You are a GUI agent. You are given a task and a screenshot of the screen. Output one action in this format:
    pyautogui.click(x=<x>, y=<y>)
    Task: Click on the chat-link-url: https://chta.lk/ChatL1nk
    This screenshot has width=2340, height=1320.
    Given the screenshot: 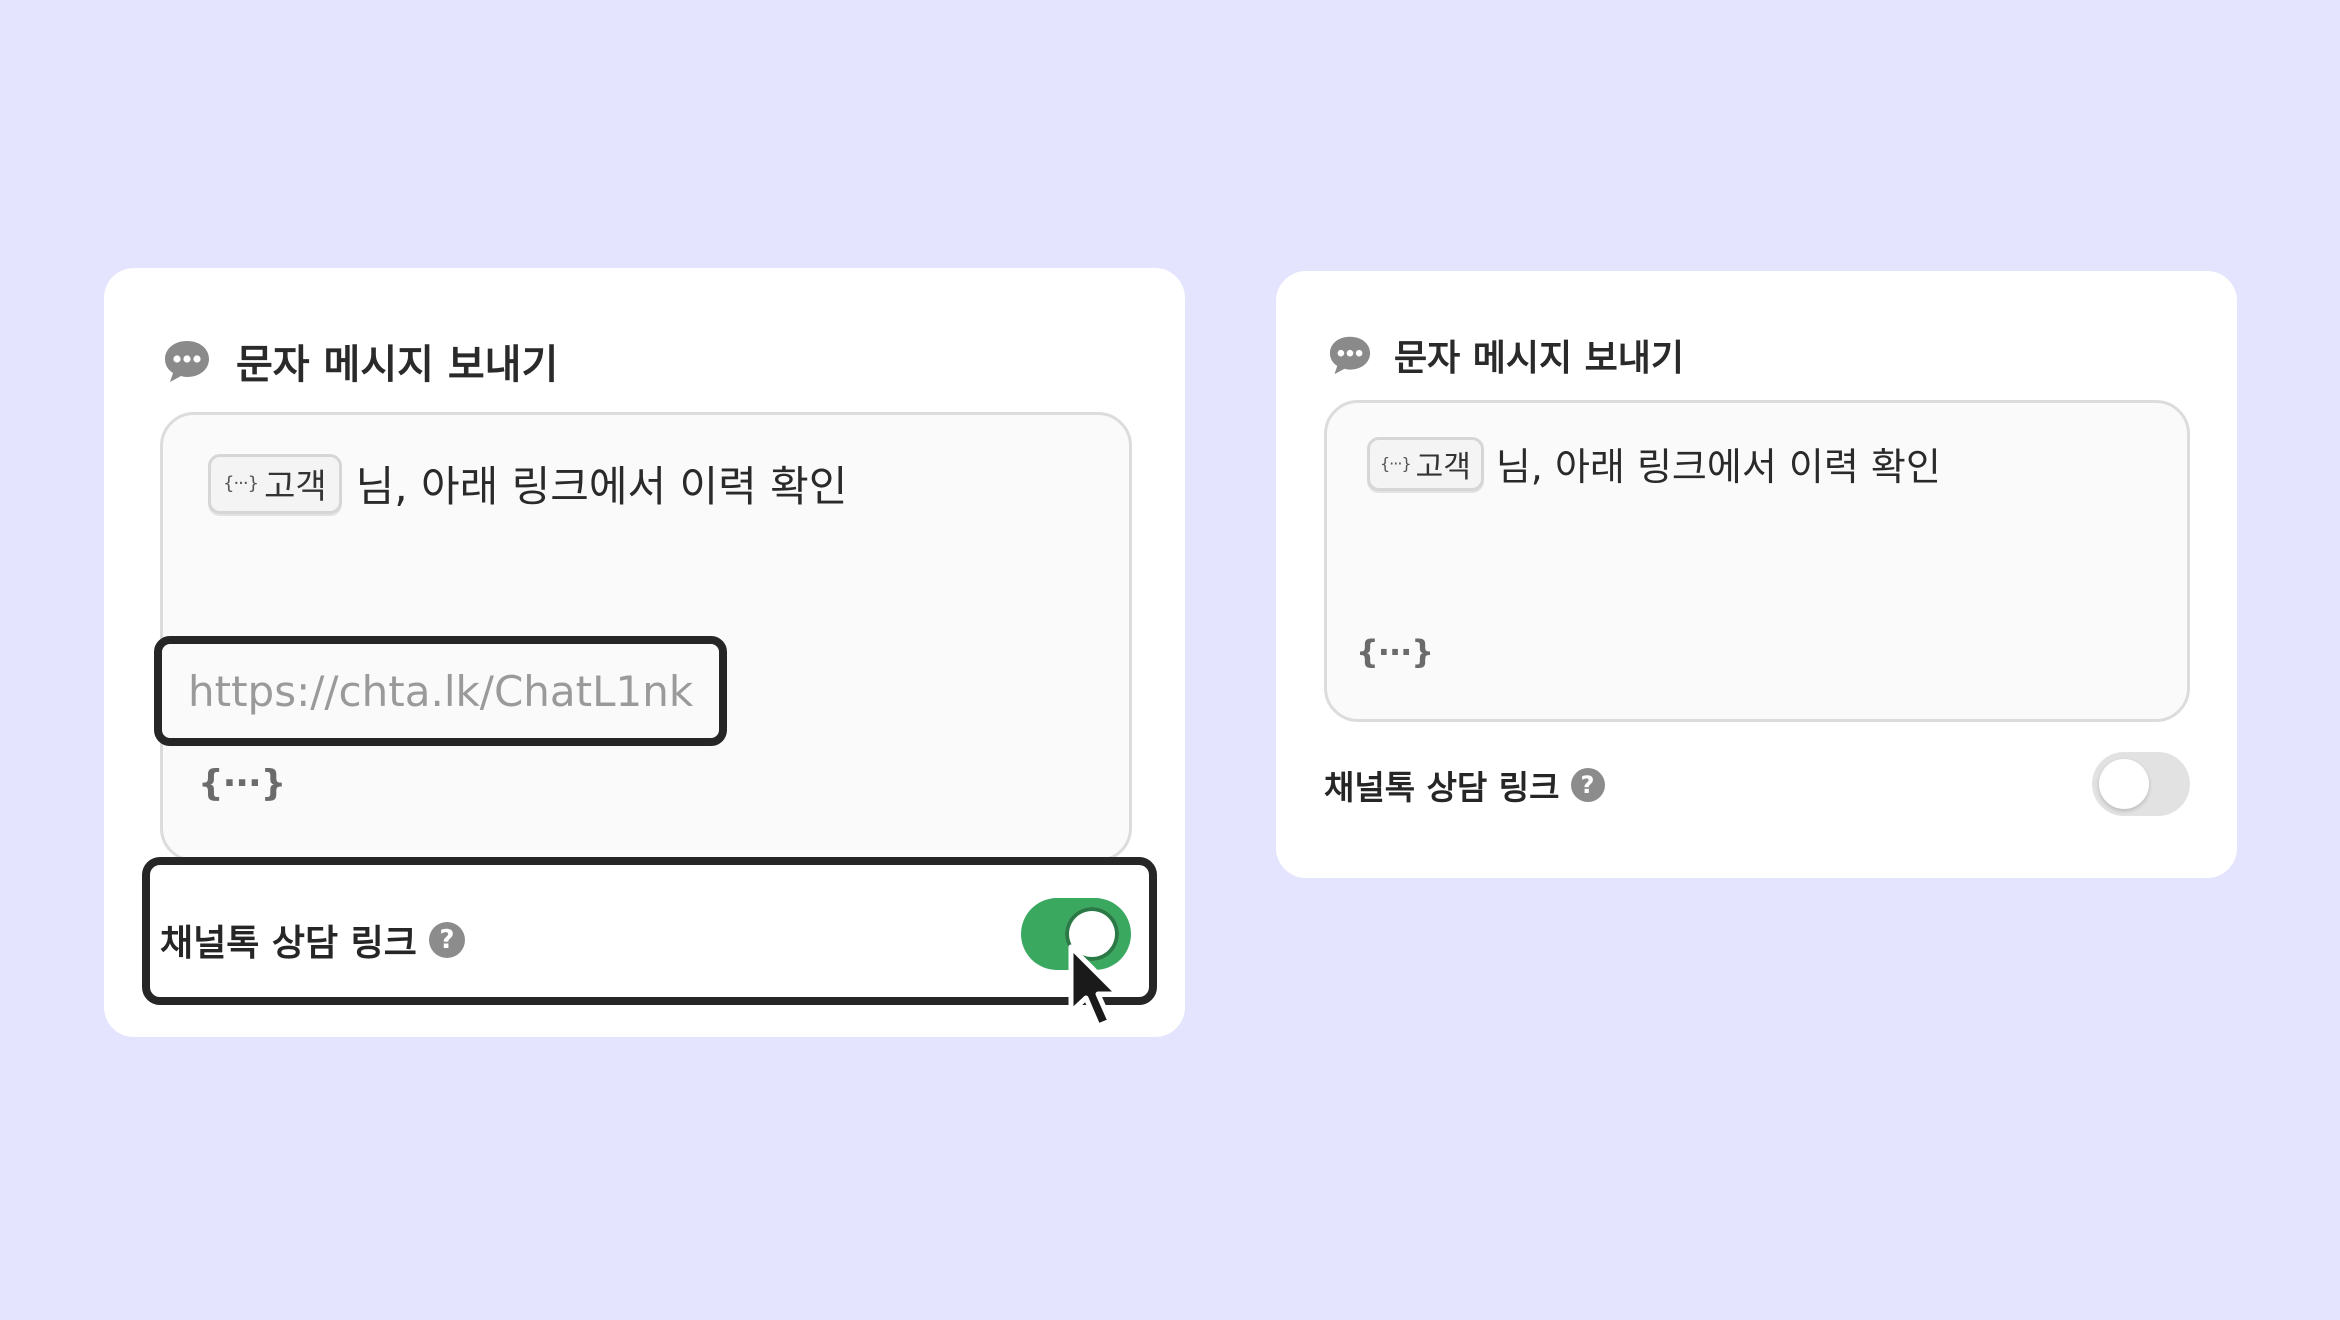 What is the action you would take?
    pyautogui.click(x=440, y=691)
    